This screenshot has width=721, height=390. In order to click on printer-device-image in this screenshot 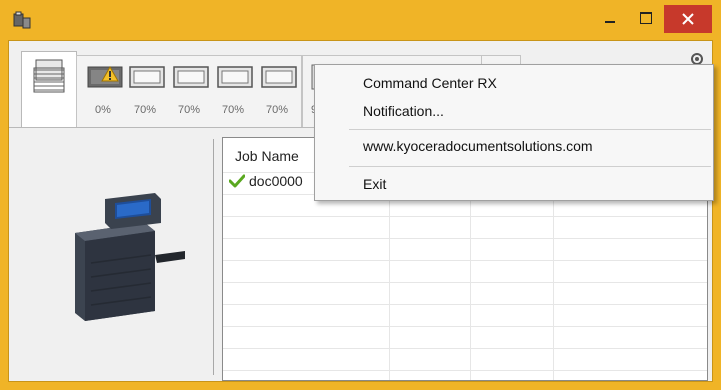, I will do `click(130, 257)`.